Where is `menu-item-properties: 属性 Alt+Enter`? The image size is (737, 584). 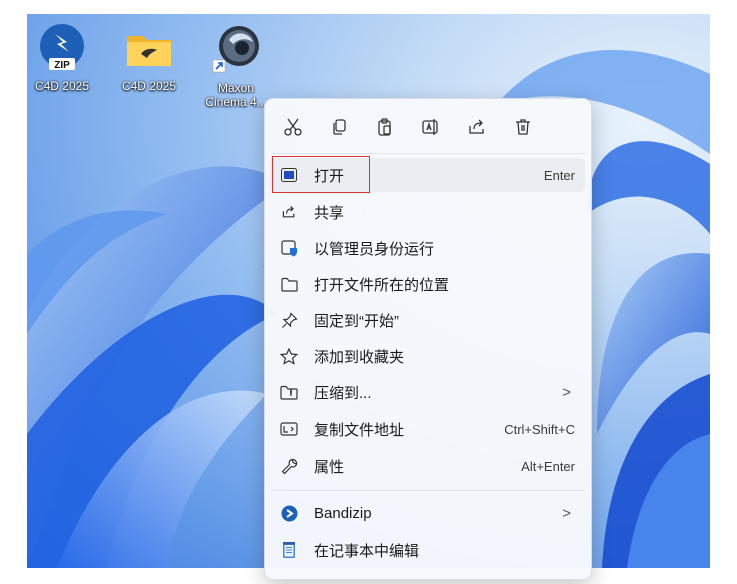 menu-item-properties: 属性 Alt+Enter is located at coordinates (427, 466).